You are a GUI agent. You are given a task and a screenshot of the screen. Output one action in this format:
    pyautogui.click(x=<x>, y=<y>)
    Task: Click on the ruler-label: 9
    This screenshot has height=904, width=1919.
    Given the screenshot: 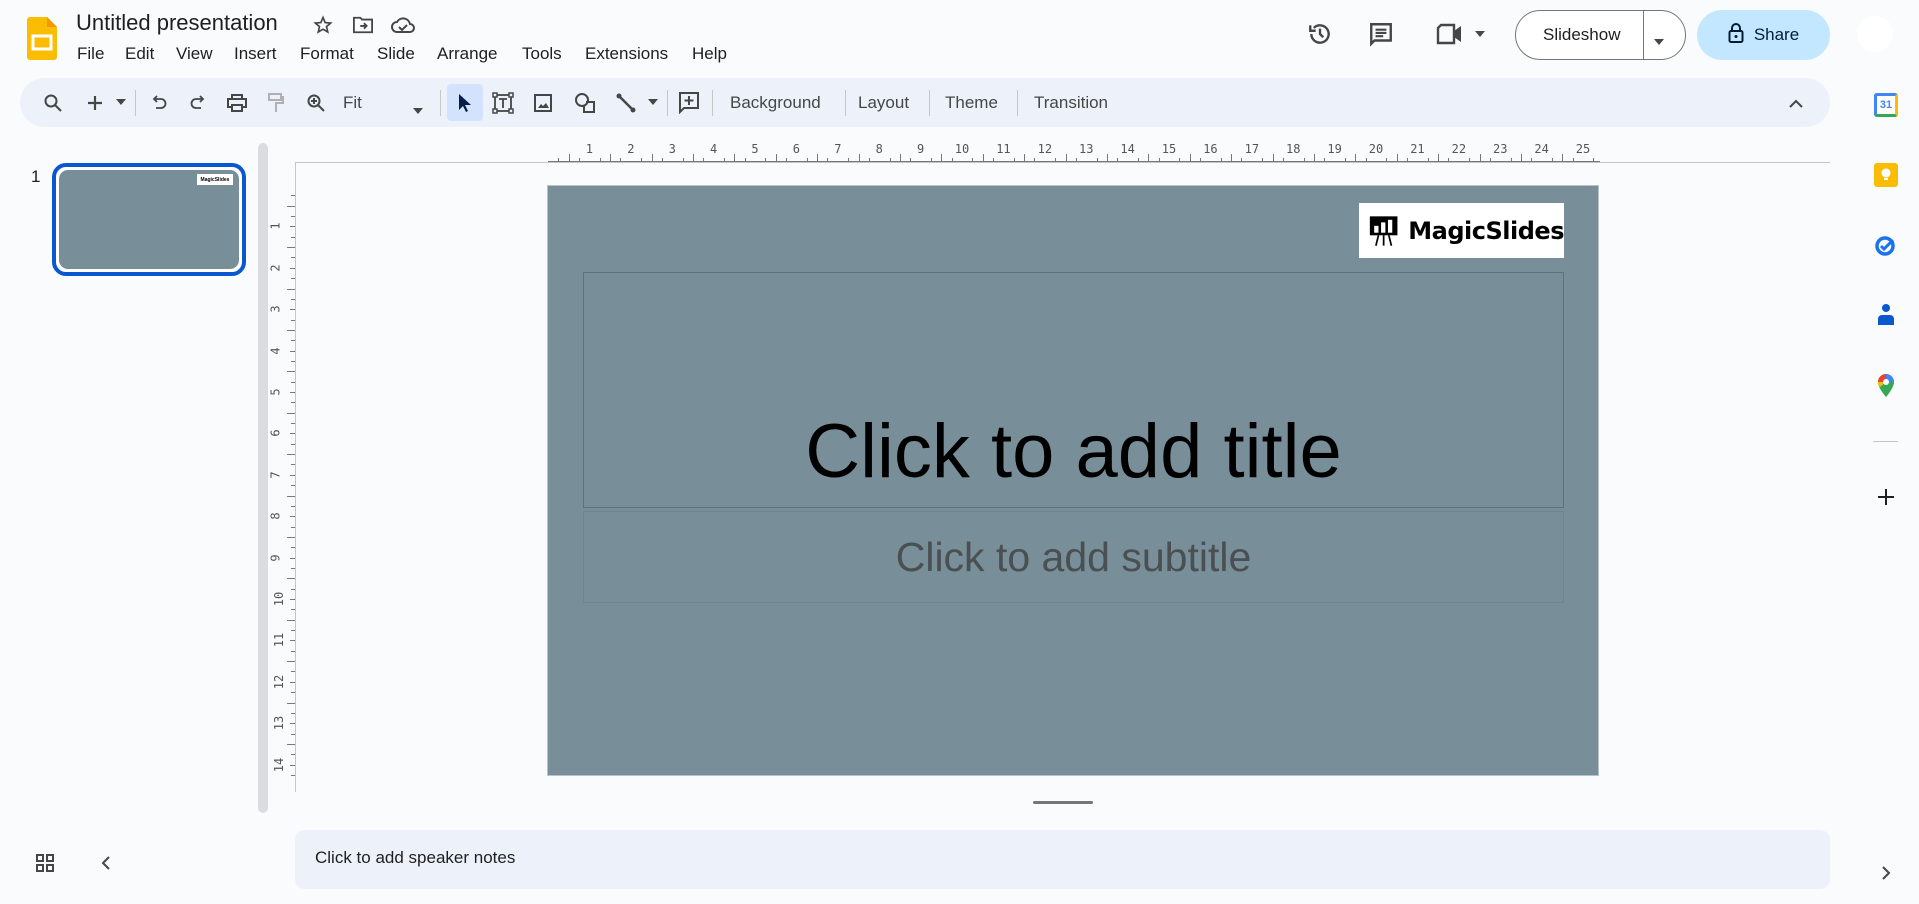 What is the action you would take?
    pyautogui.click(x=275, y=557)
    